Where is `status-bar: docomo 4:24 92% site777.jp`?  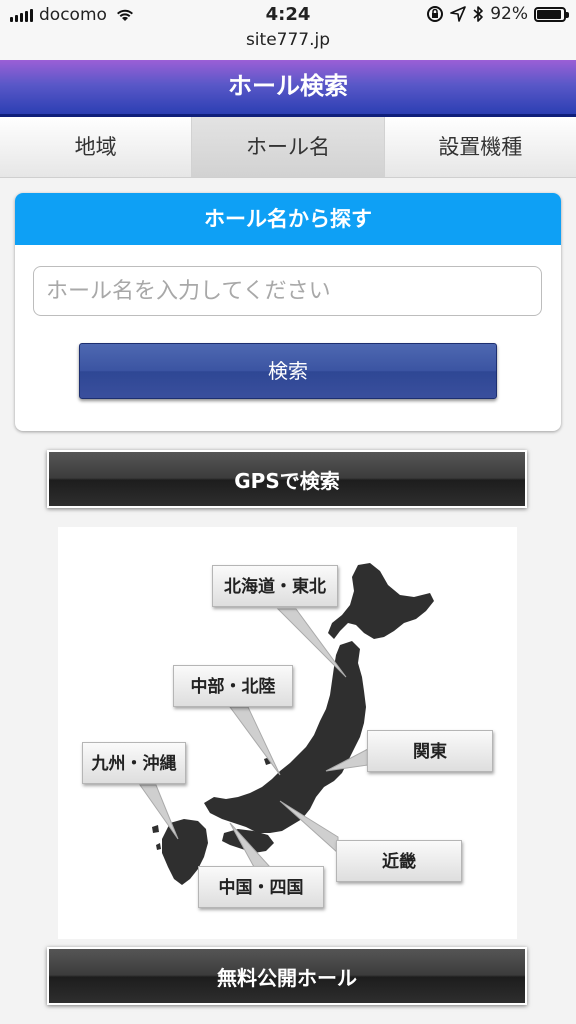
status-bar: docomo 4:24 92% site777.jp is located at coordinates (288, 30).